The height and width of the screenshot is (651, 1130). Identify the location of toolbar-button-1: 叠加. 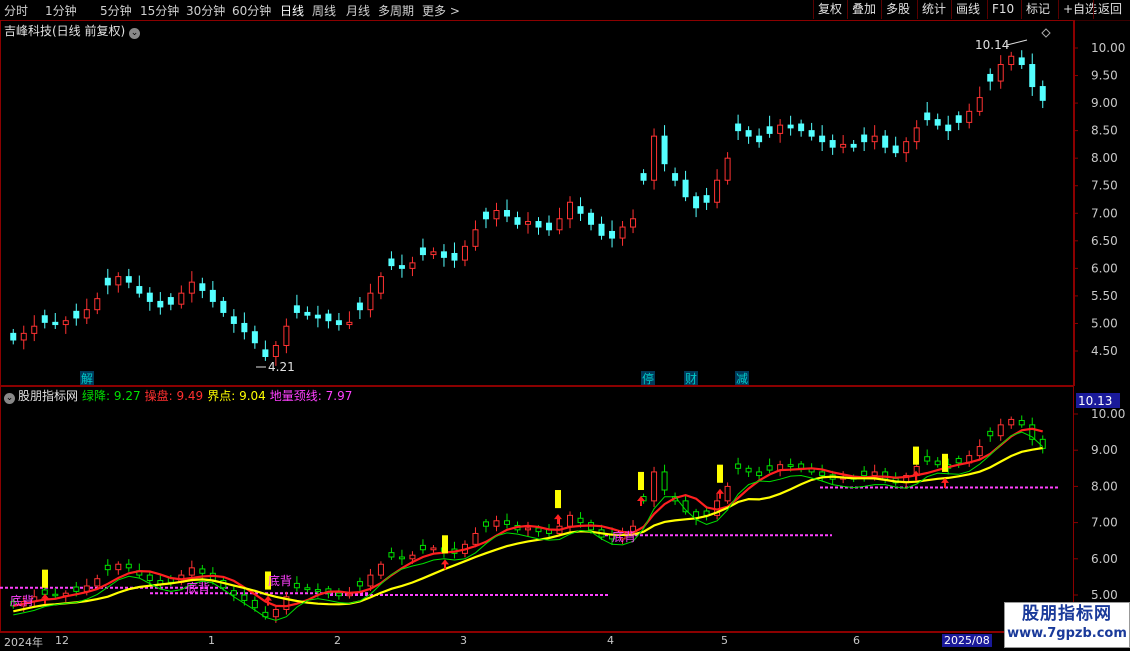
(861, 9).